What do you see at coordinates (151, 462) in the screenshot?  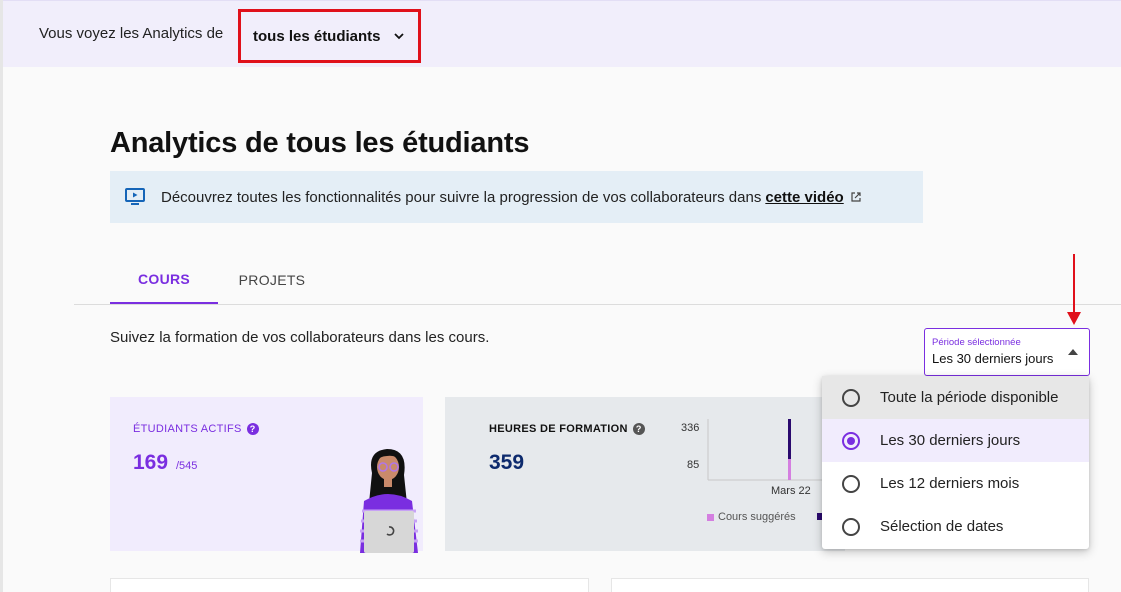 I see `active-students-count: 169` at bounding box center [151, 462].